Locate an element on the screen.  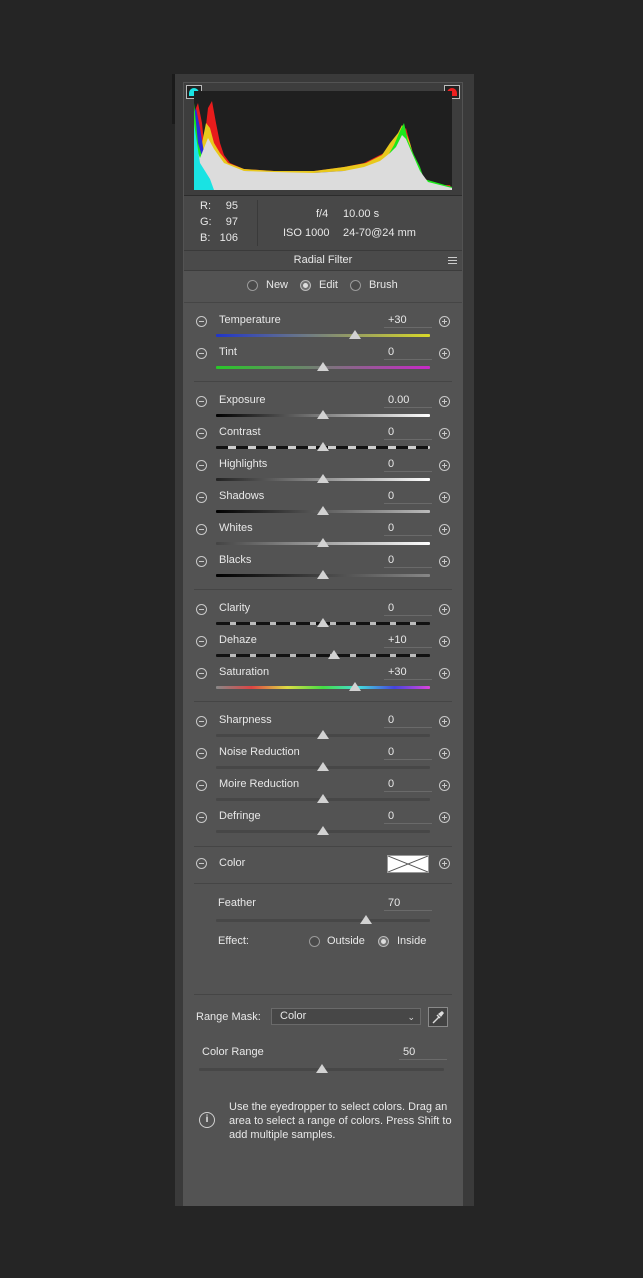
whites-plus-icon is located at coordinates (444, 529).